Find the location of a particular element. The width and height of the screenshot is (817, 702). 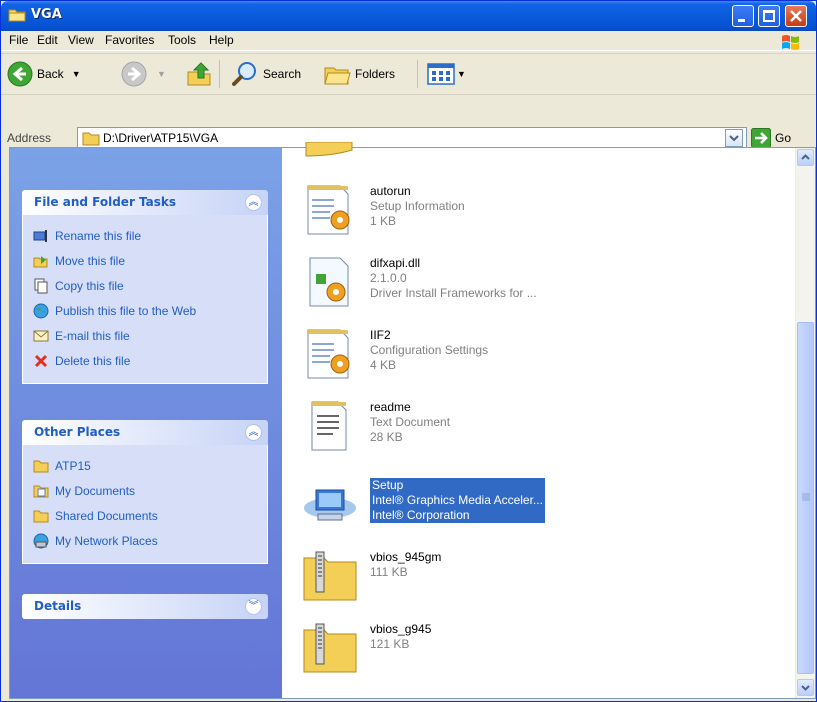

file-size: 111 KB is located at coordinates (389, 572).